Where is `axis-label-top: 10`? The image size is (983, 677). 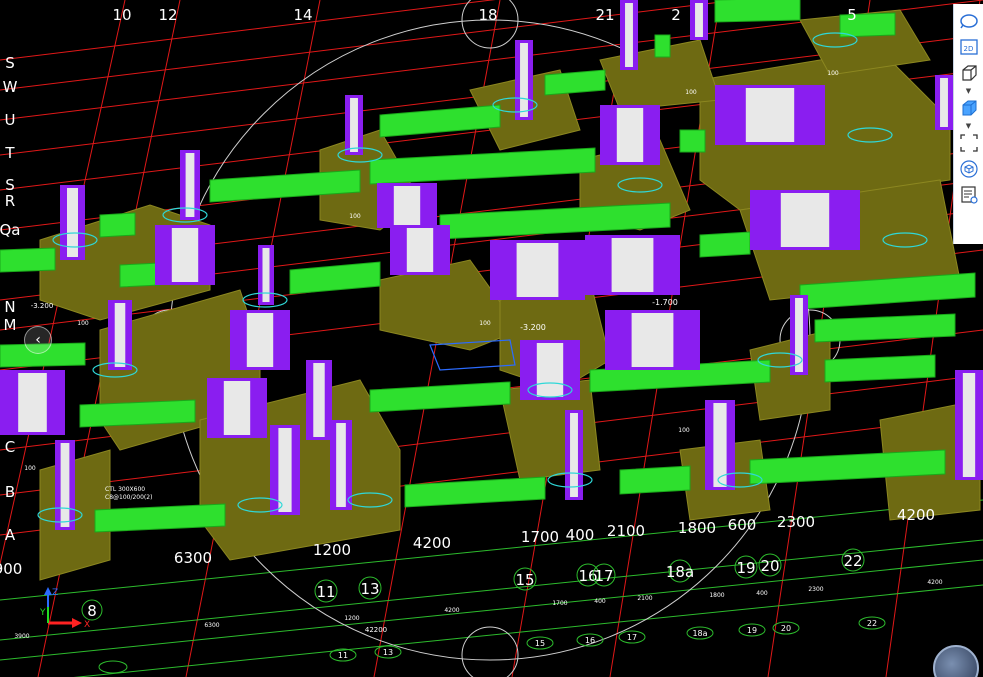 axis-label-top: 10 is located at coordinates (121, 15).